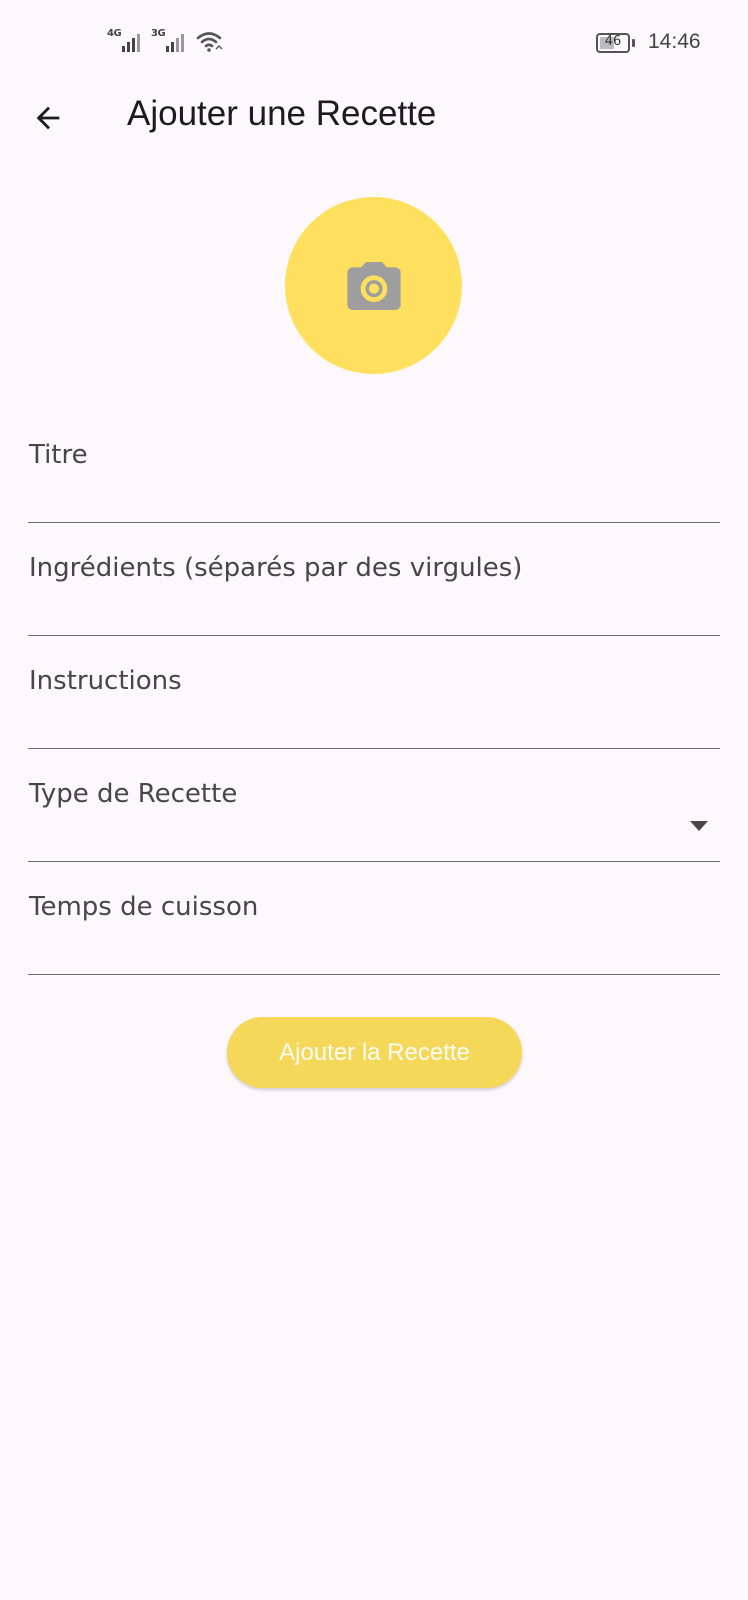  I want to click on cooking-time-field-label: Temps de cuisson, so click(144, 907).